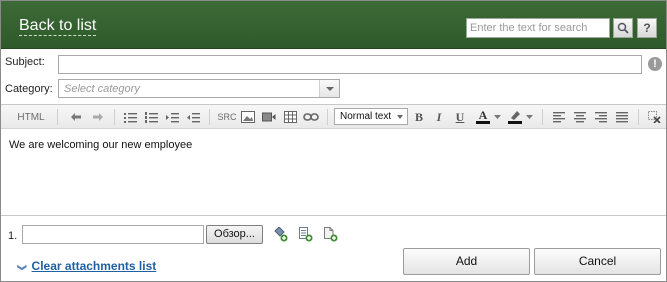 The height and width of the screenshot is (282, 667). I want to click on editor-content: We are welcoming our new employee, so click(100, 145).